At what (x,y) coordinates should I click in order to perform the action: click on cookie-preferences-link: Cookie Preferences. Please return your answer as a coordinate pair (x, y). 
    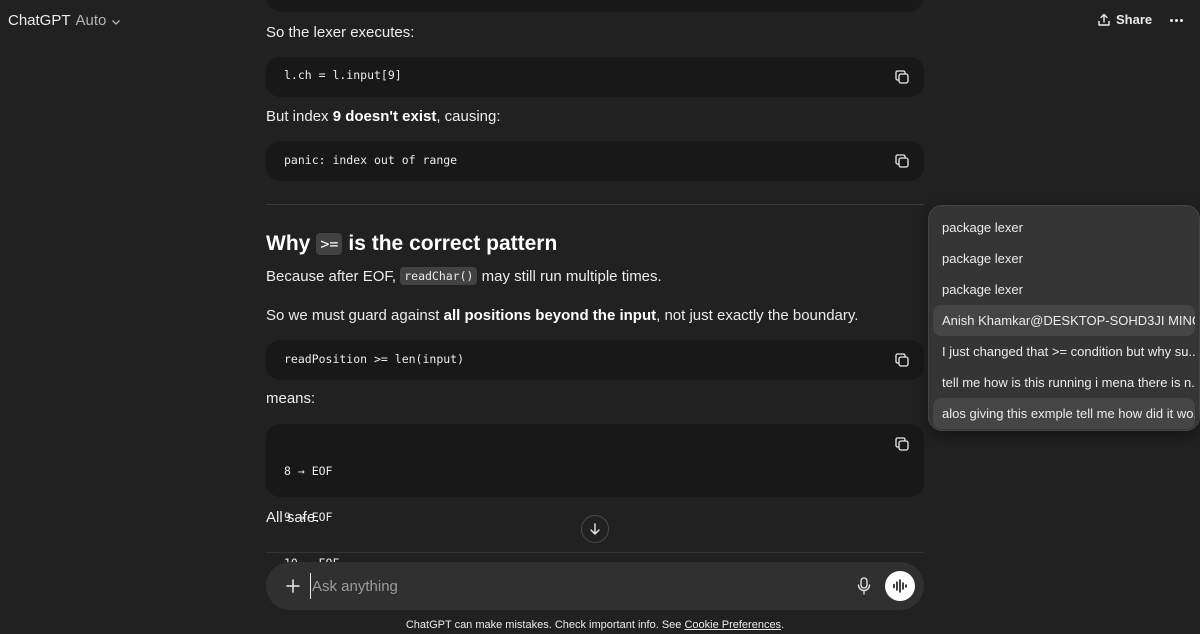
    Looking at the image, I should click on (732, 625).